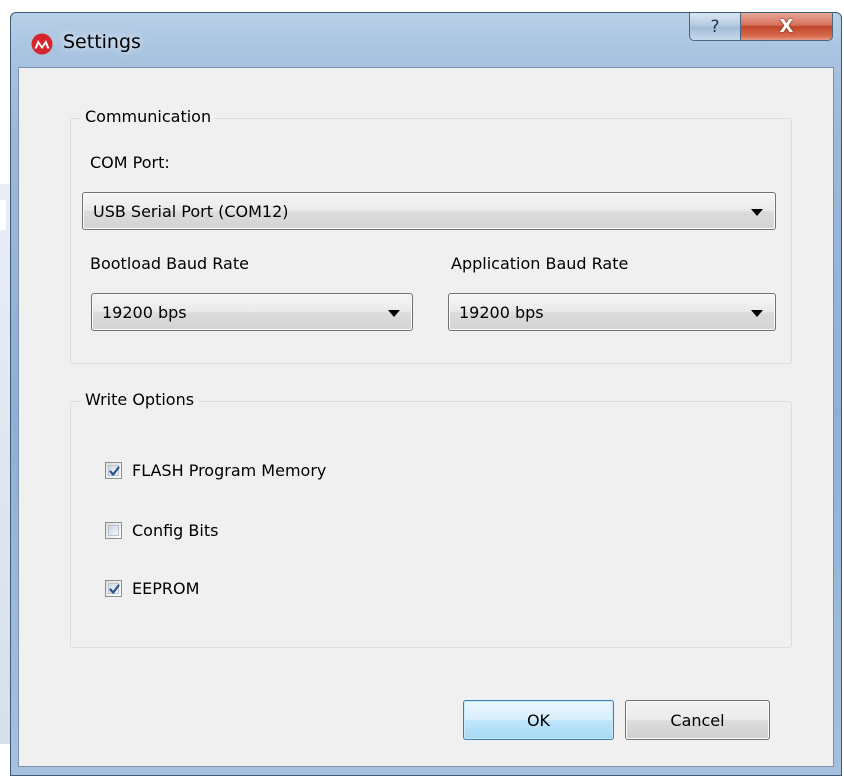  I want to click on title-bar: Settings ? X, so click(426, 40).